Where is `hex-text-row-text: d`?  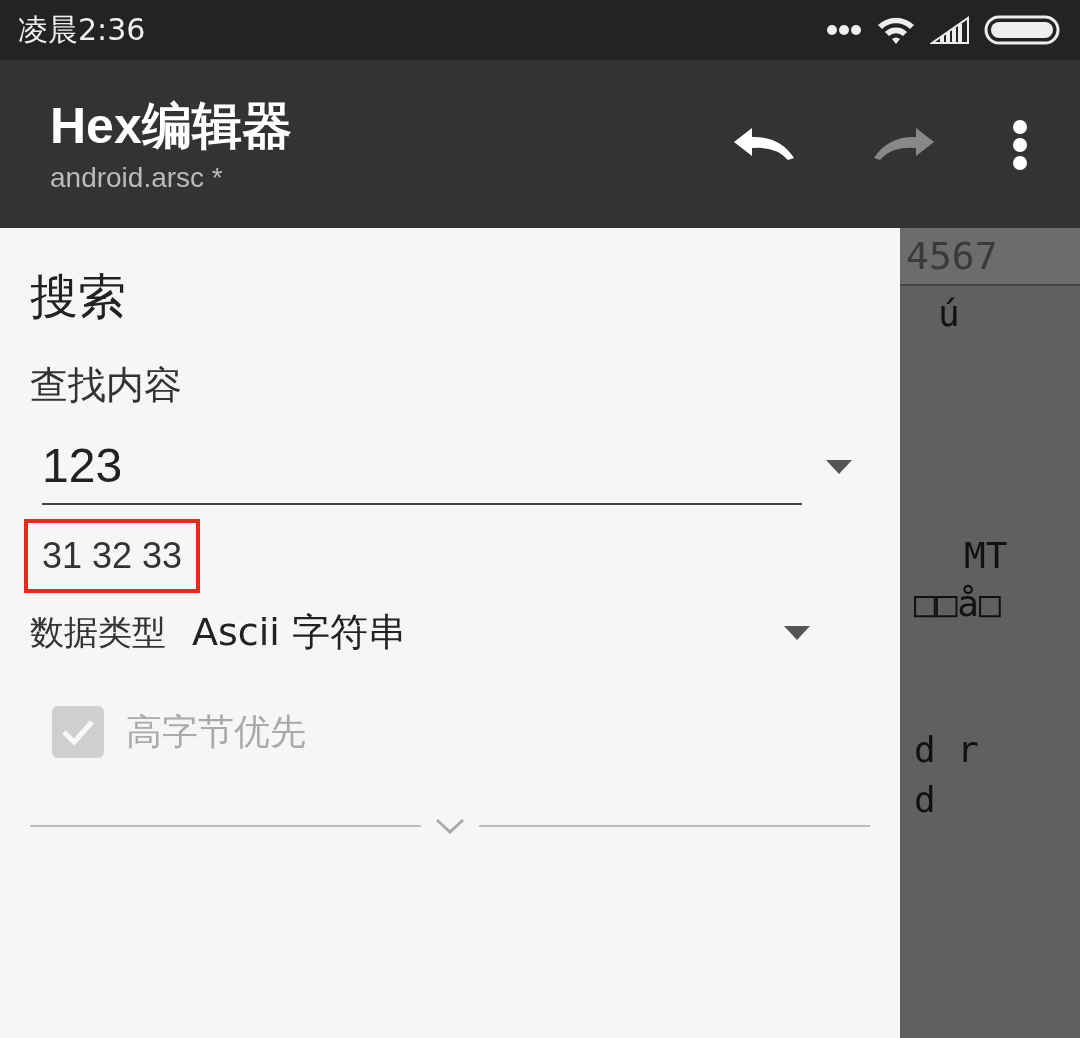 hex-text-row-text: d is located at coordinates (925, 800).